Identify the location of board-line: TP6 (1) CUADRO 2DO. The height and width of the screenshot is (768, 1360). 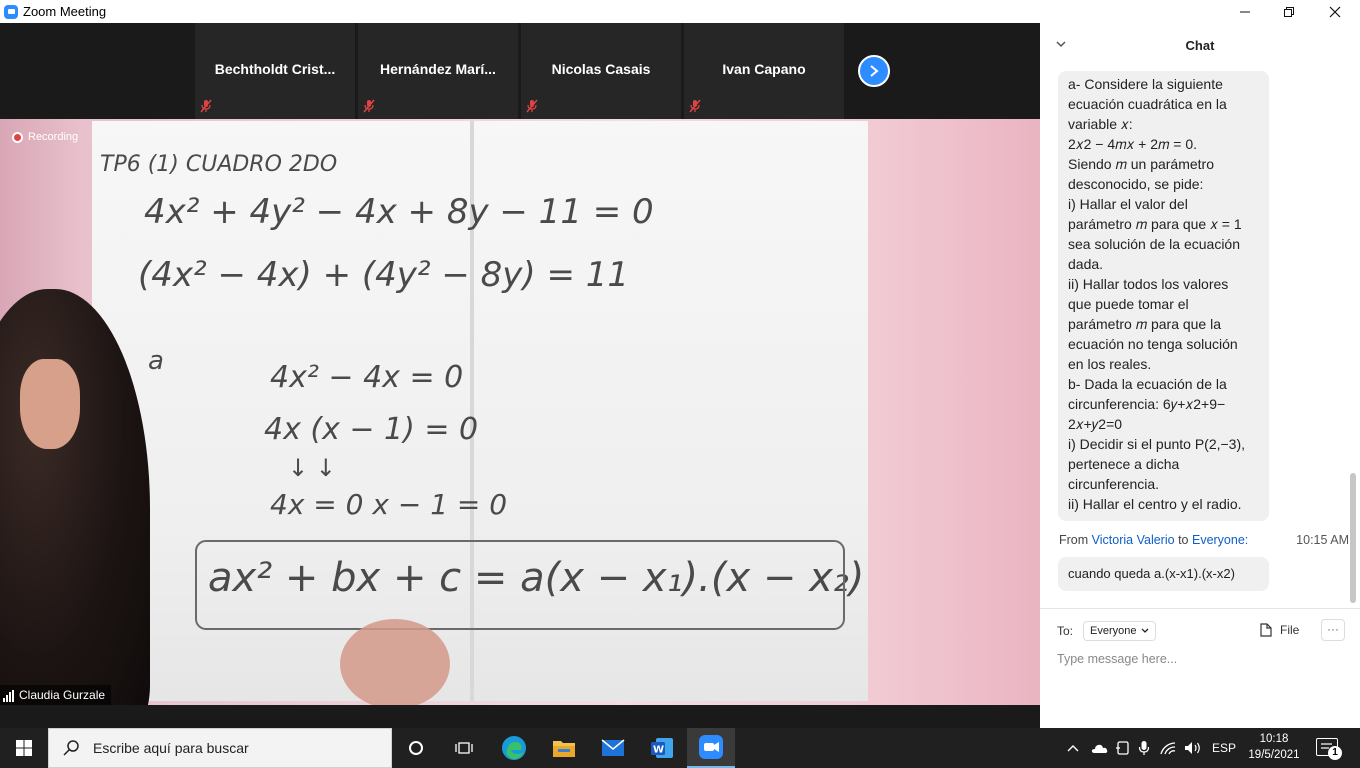
(218, 164).